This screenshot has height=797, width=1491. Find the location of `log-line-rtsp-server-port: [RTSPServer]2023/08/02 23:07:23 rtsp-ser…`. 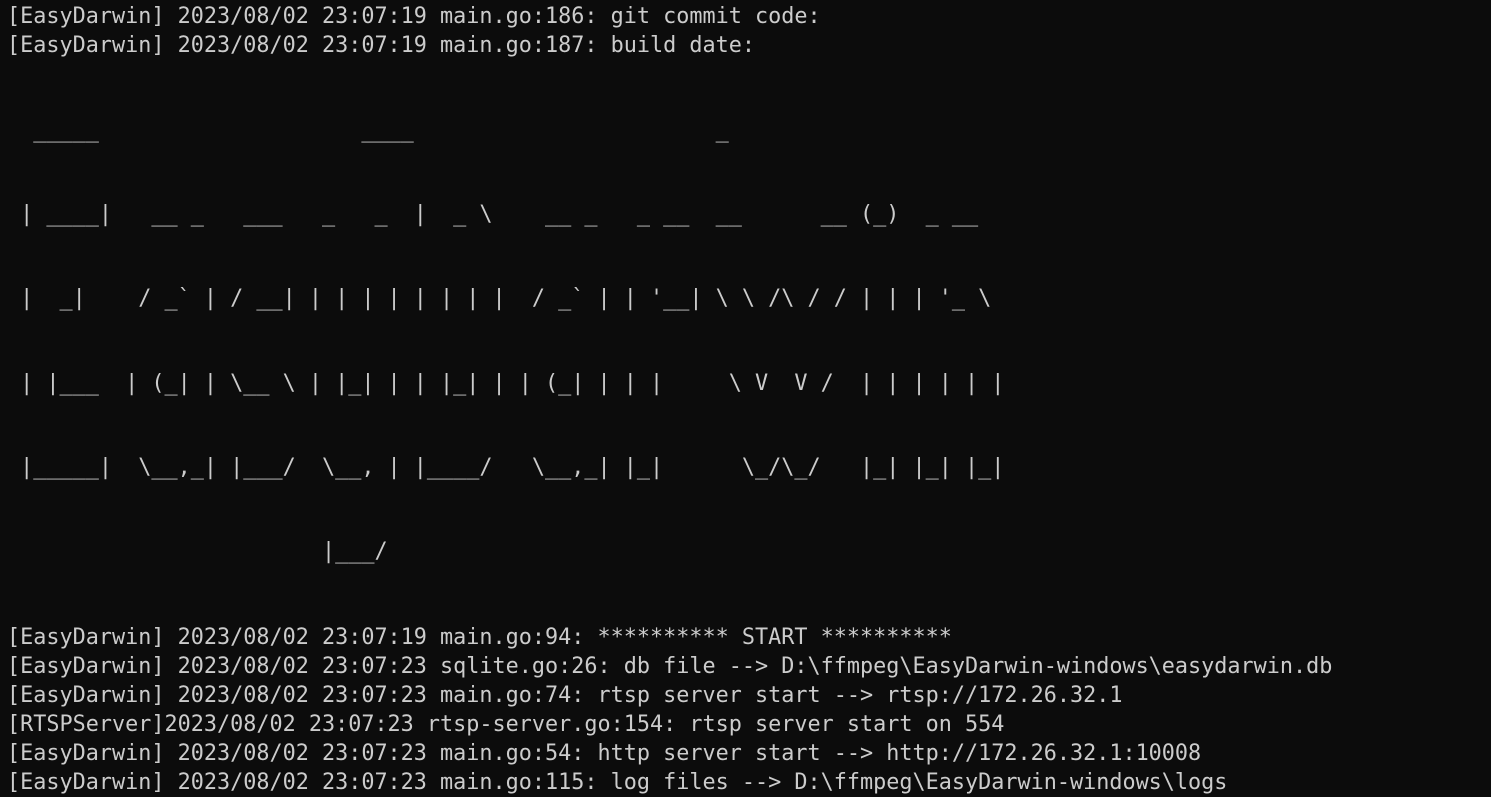

log-line-rtsp-server-port: [RTSPServer]2023/08/02 23:07:23 rtsp-ser… is located at coordinates (506, 725).